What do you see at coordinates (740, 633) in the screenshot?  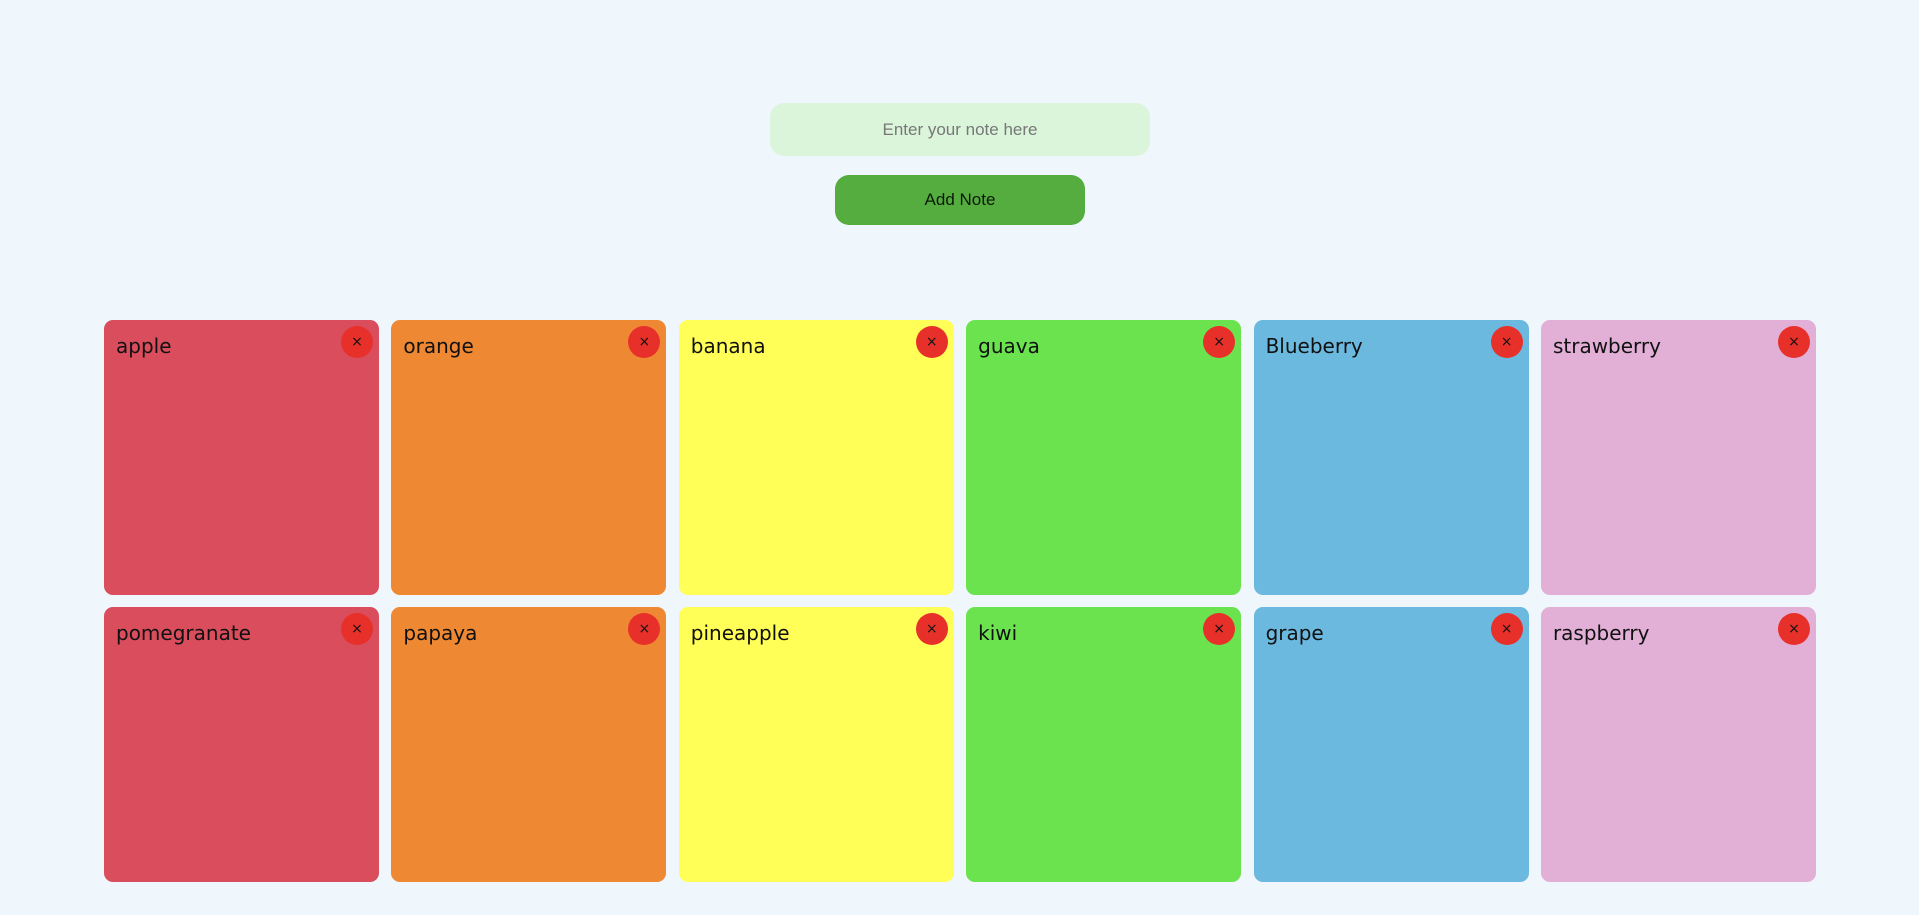 I see `note-text: pineapple` at bounding box center [740, 633].